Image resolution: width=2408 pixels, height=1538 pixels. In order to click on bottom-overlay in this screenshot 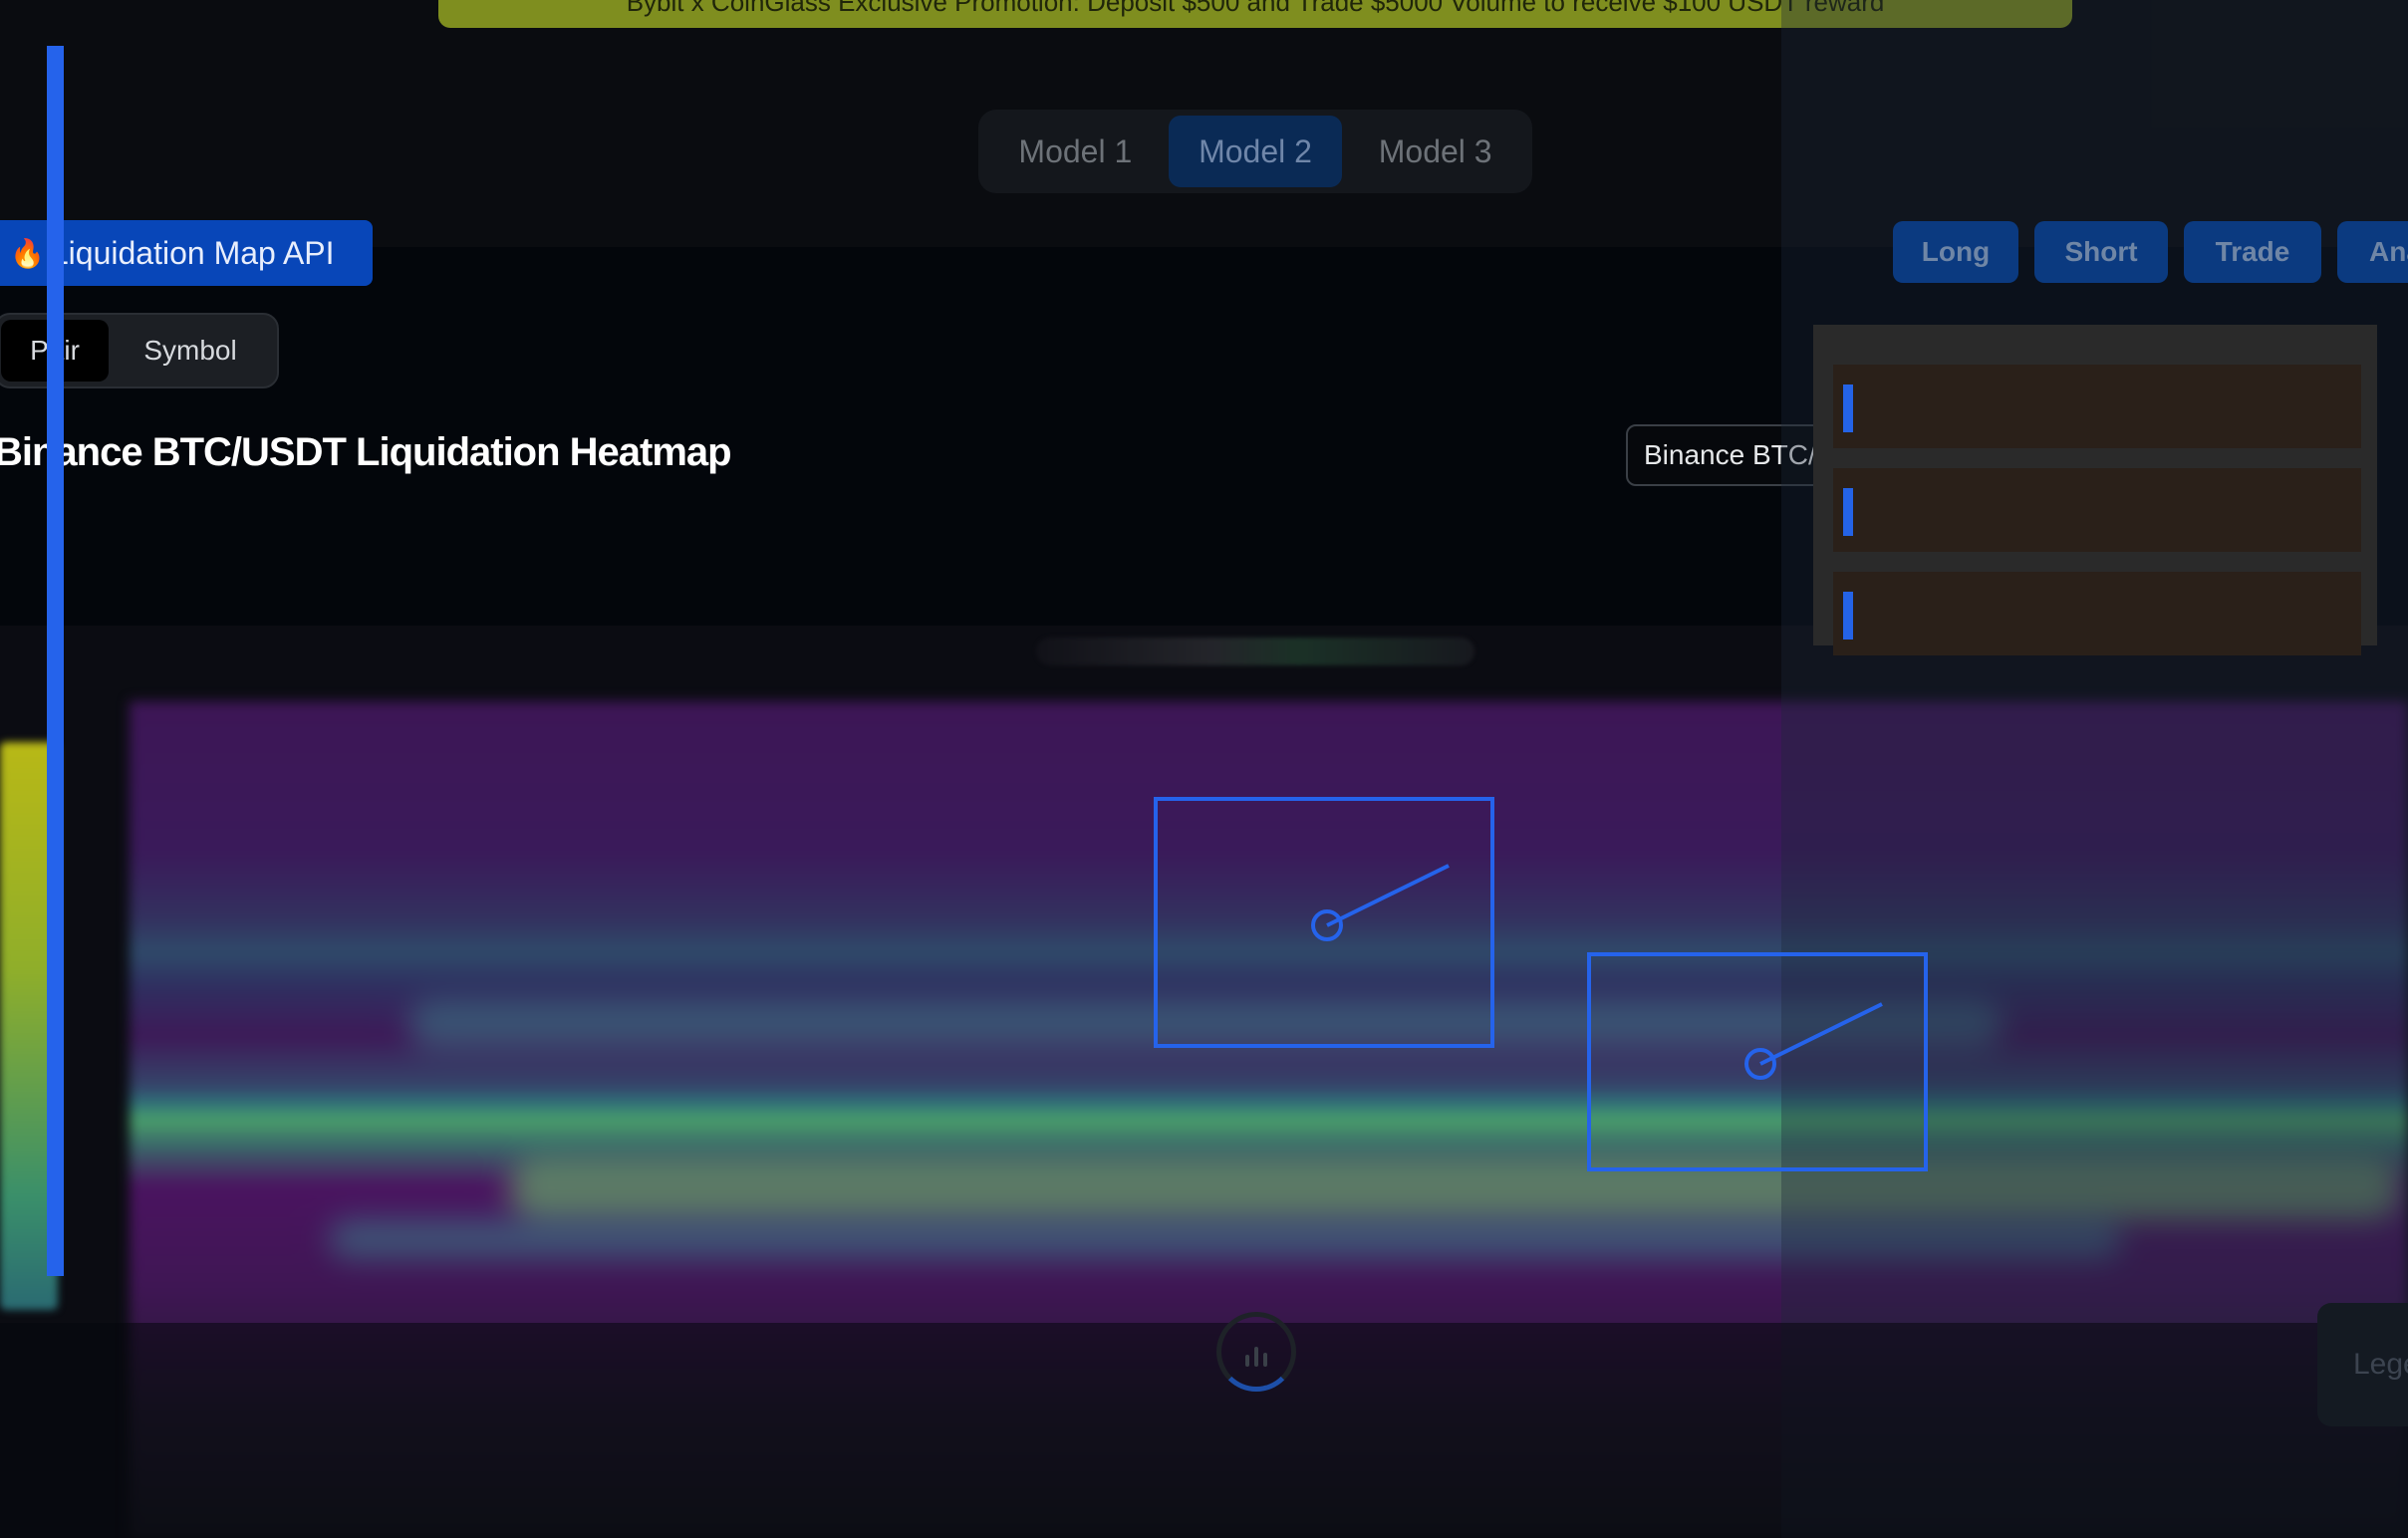, I will do `click(1204, 1430)`.